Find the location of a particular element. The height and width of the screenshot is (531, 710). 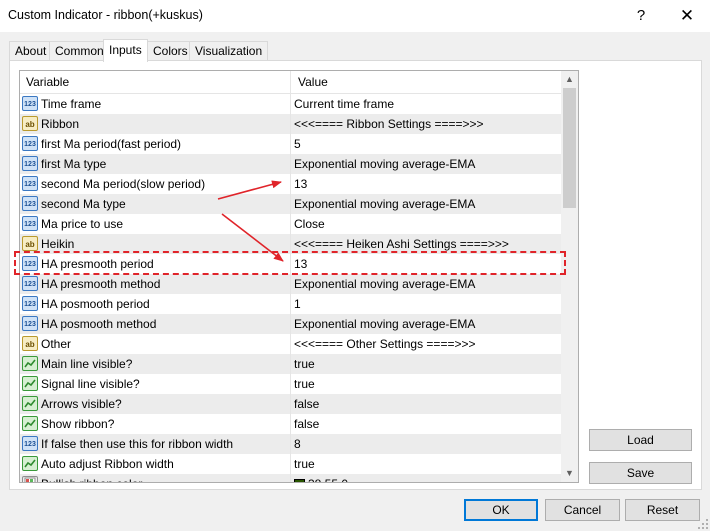

variable-label: HA presmooth method is located at coordinates (101, 284).